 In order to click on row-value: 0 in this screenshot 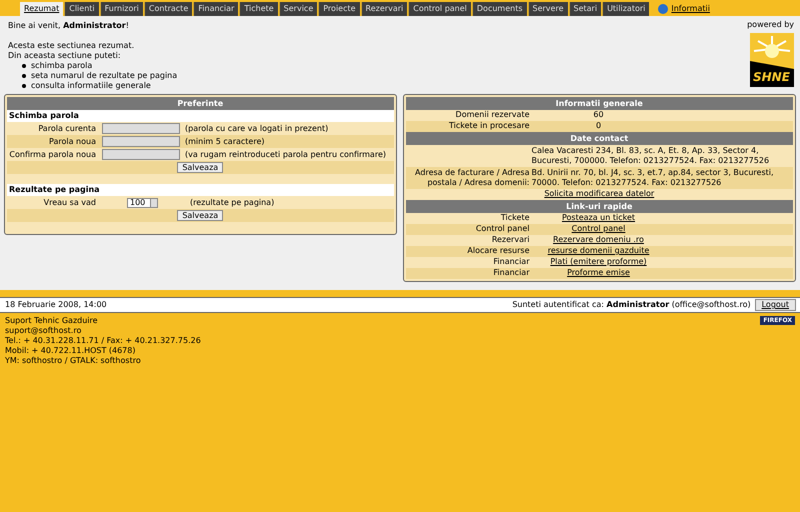, I will do `click(599, 125)`.